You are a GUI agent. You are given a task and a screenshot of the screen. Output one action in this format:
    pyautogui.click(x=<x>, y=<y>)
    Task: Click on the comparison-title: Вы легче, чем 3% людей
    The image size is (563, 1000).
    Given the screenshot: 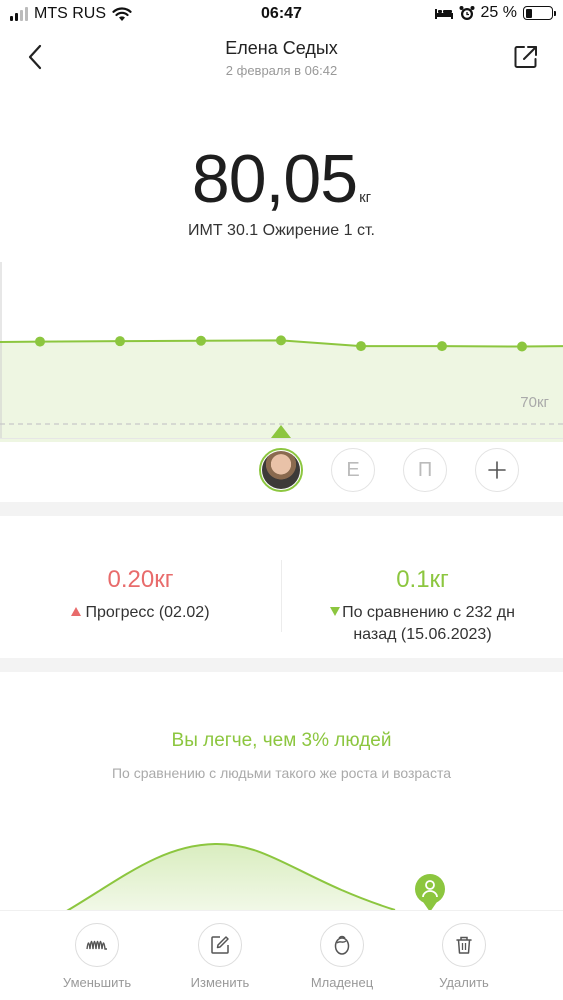 What is the action you would take?
    pyautogui.click(x=281, y=740)
    